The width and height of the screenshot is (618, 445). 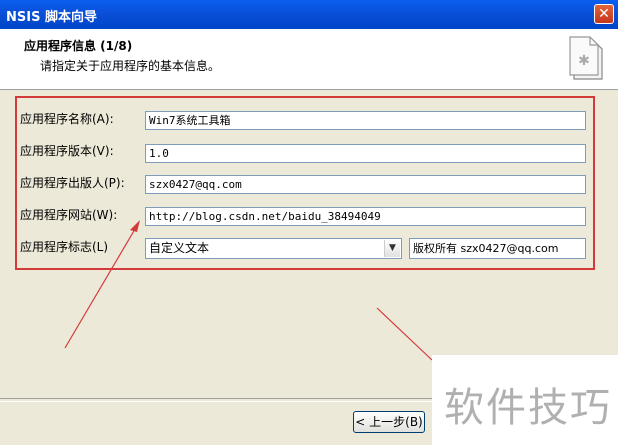 I want to click on title-bar: NSIS 脚本向导 ✕, so click(x=309, y=14).